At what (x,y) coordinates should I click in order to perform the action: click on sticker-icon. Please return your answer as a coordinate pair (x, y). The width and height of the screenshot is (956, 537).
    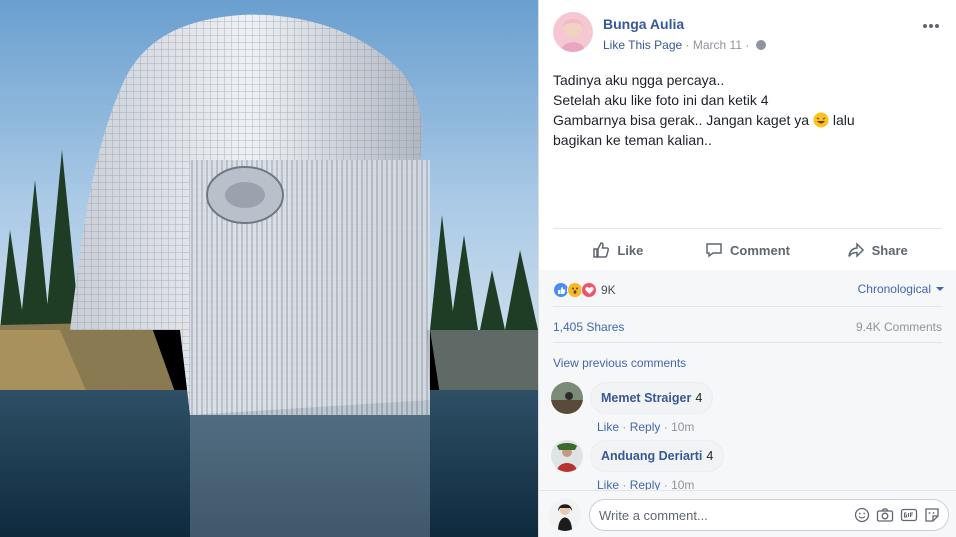
    Looking at the image, I should click on (932, 515).